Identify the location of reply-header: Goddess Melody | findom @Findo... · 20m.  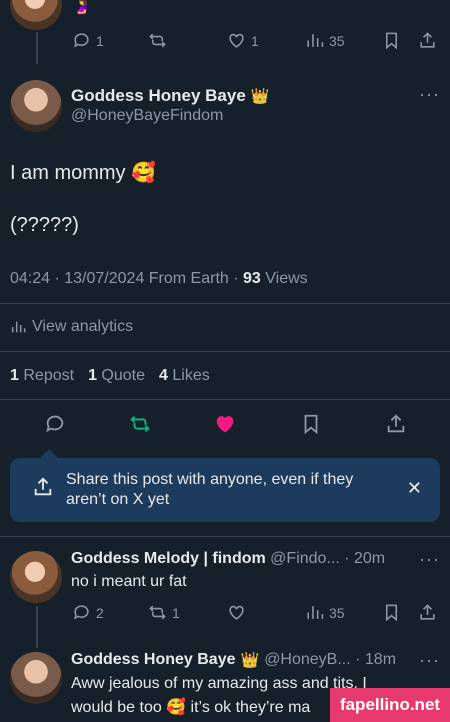
(228, 559).